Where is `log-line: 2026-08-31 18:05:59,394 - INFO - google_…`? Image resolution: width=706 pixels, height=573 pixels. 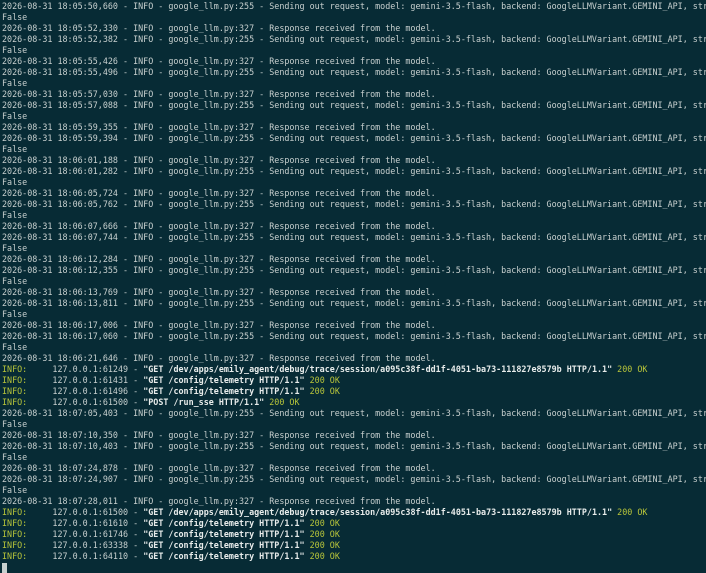
log-line: 2026-08-31 18:05:59,394 - INFO - google_… is located at coordinates (354, 138).